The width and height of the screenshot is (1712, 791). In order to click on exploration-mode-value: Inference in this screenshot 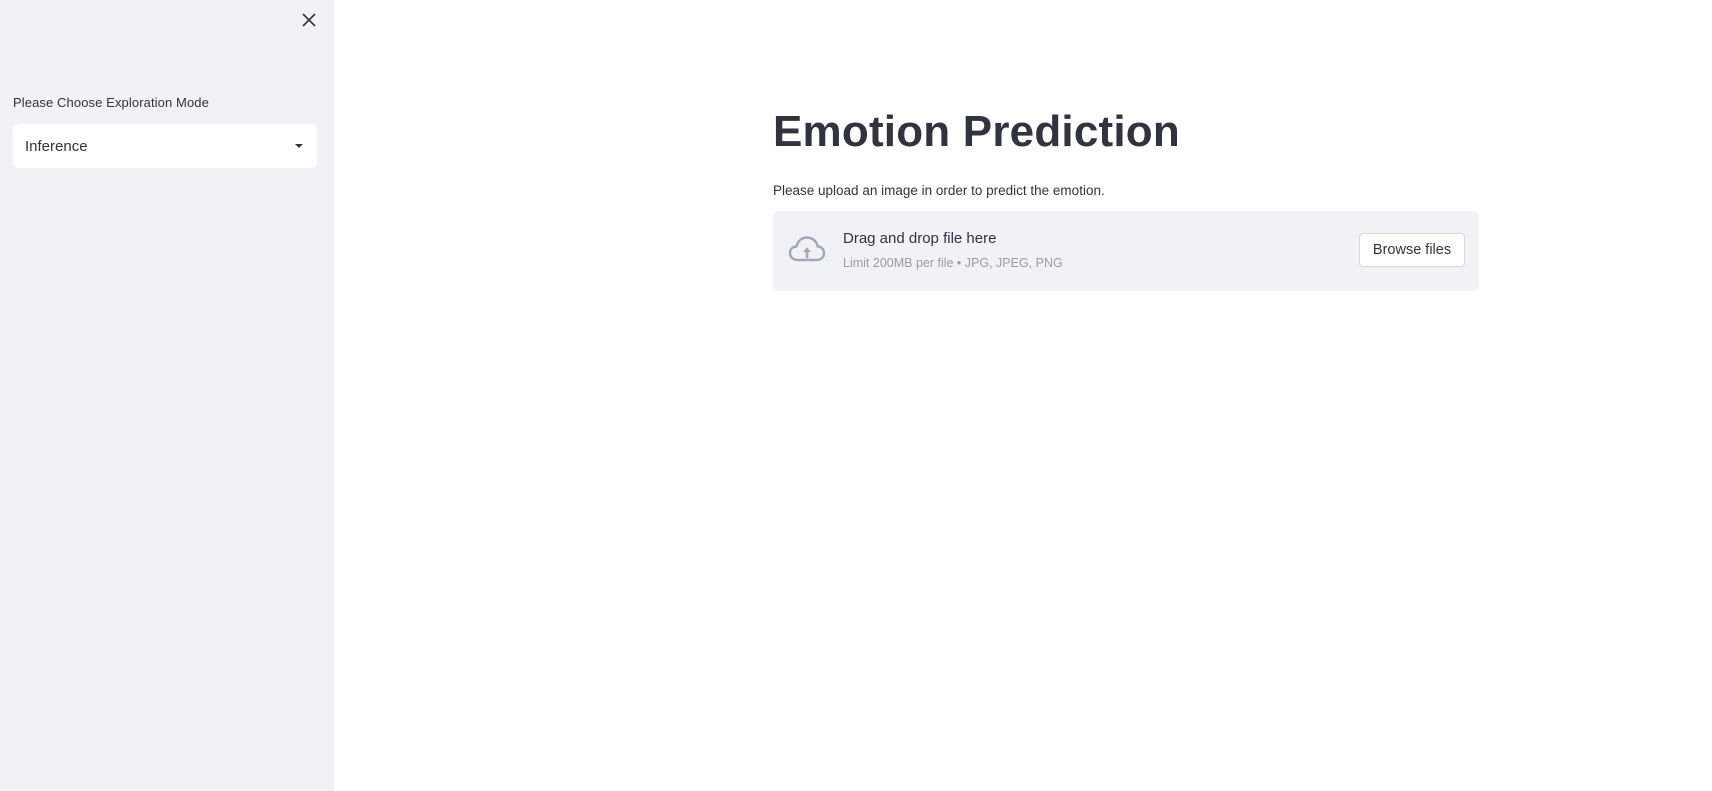, I will do `click(56, 146)`.